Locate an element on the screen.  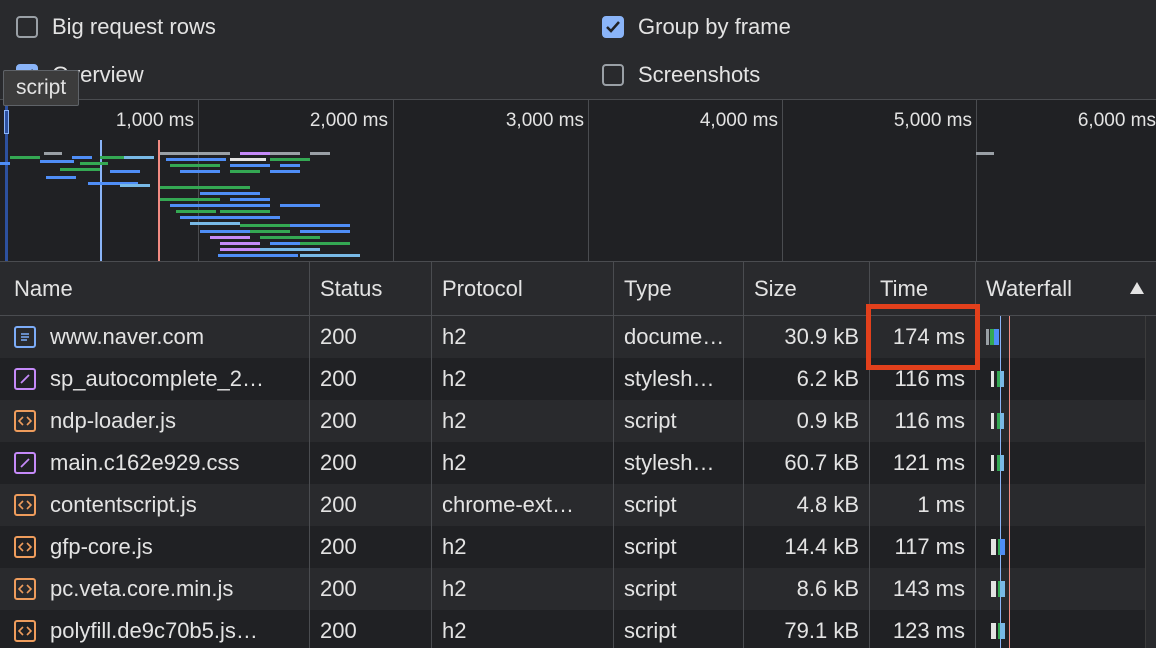
request-size: 4.8 kB is located at coordinates (807, 505).